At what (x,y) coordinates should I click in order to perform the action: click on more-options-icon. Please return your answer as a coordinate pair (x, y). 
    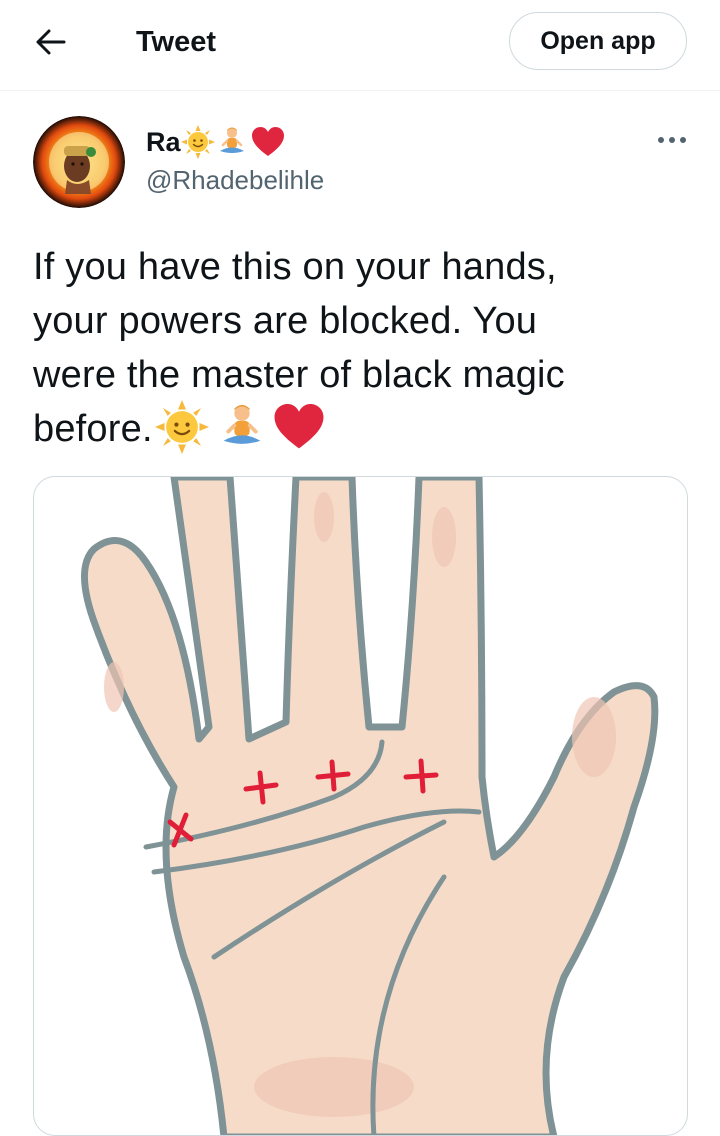
    Looking at the image, I should click on (672, 140).